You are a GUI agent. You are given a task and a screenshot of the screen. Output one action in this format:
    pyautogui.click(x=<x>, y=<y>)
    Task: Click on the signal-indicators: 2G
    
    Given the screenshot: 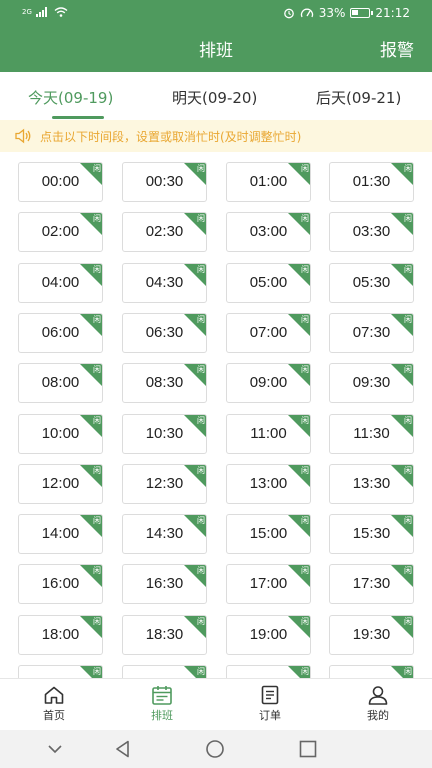 What is the action you would take?
    pyautogui.click(x=45, y=12)
    